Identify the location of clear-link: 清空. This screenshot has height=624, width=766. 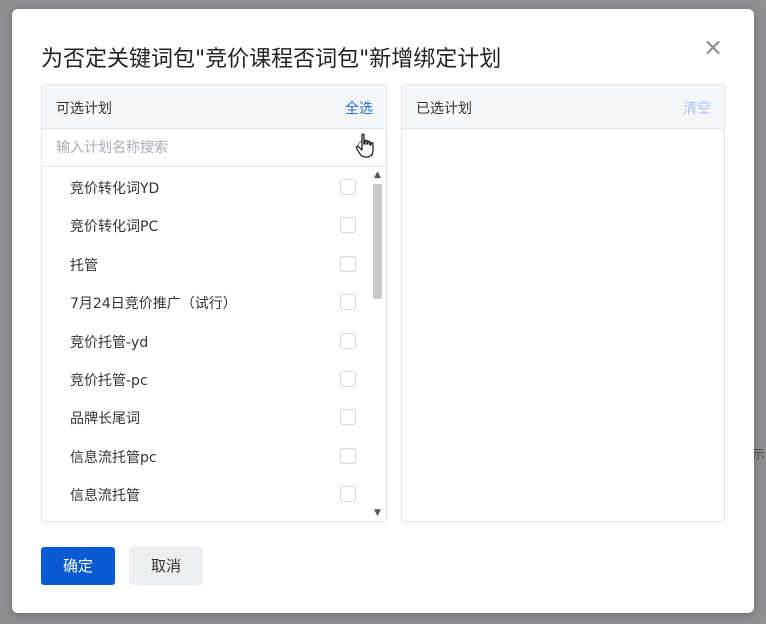
(697, 108).